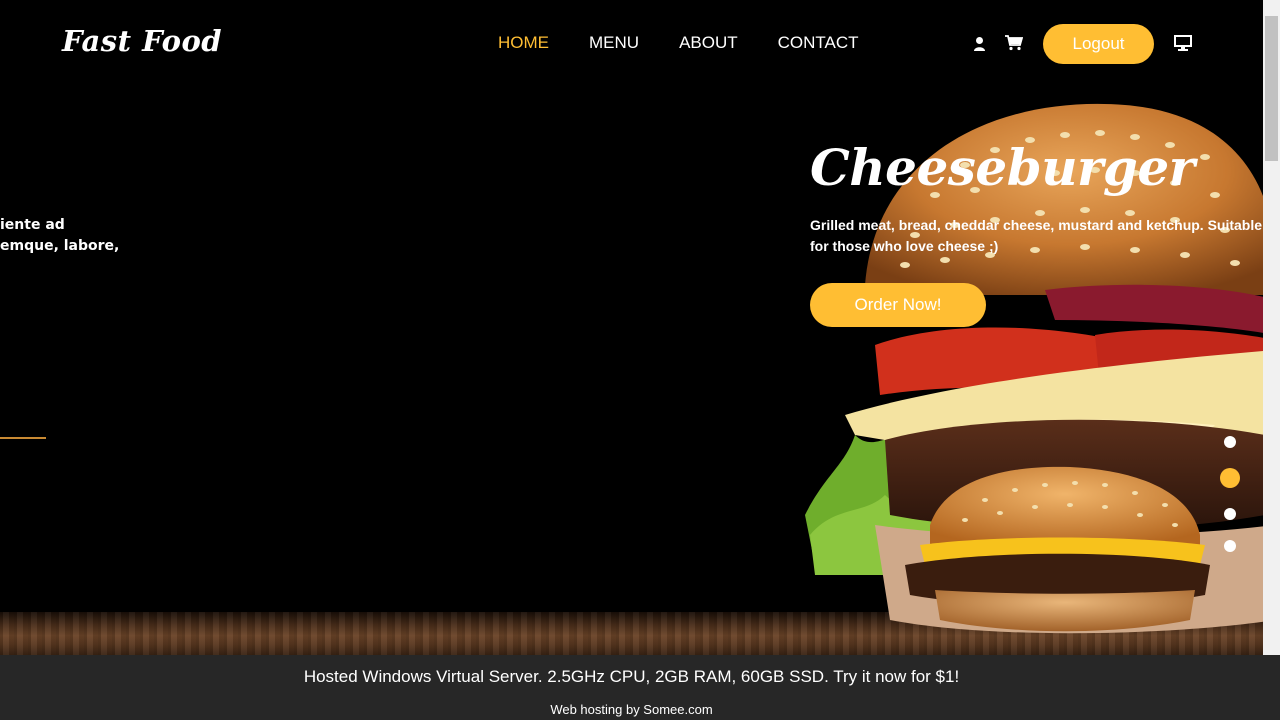 This screenshot has height=720, width=1280. Describe the element at coordinates (1230, 478) in the screenshot. I see `carousel-indicator-2-active` at that location.